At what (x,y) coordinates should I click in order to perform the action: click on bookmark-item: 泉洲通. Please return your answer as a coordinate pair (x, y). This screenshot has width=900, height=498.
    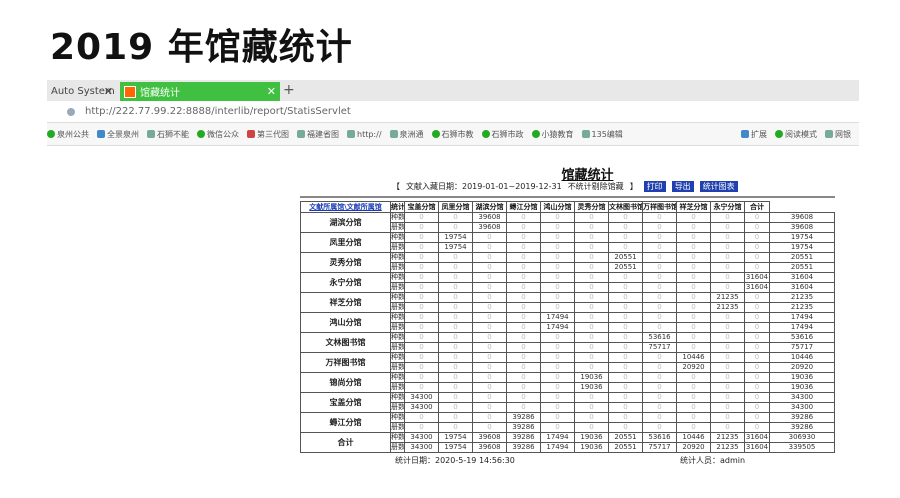
    Looking at the image, I should click on (406, 134).